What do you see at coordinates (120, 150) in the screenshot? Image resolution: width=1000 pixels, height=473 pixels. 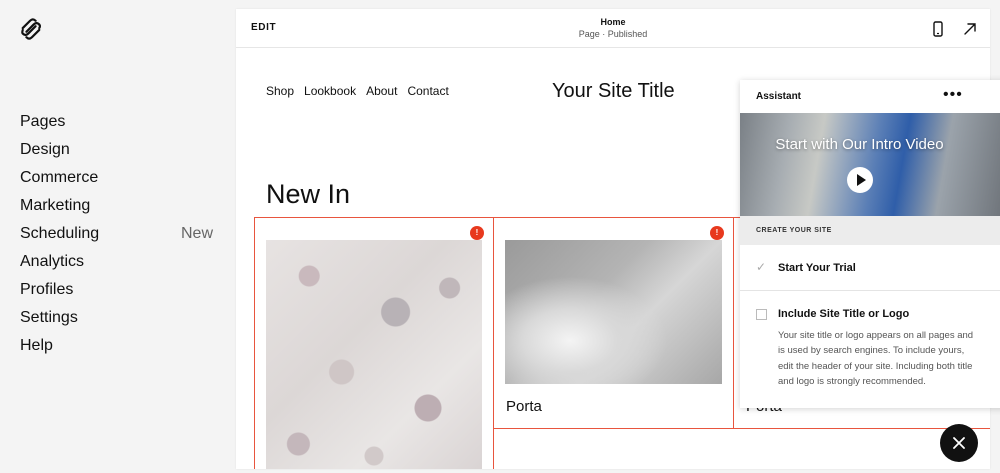 I see `sidebar-item-design: Design` at bounding box center [120, 150].